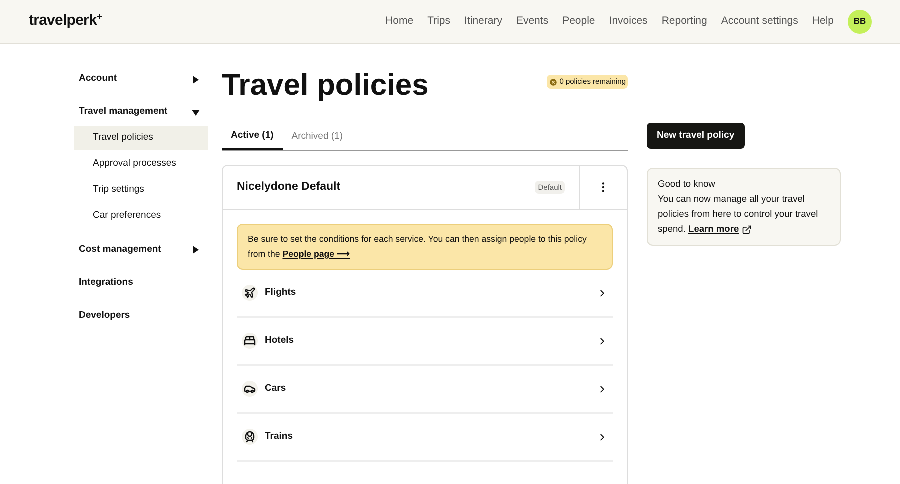  I want to click on nav-link: Itinerary, so click(483, 22).